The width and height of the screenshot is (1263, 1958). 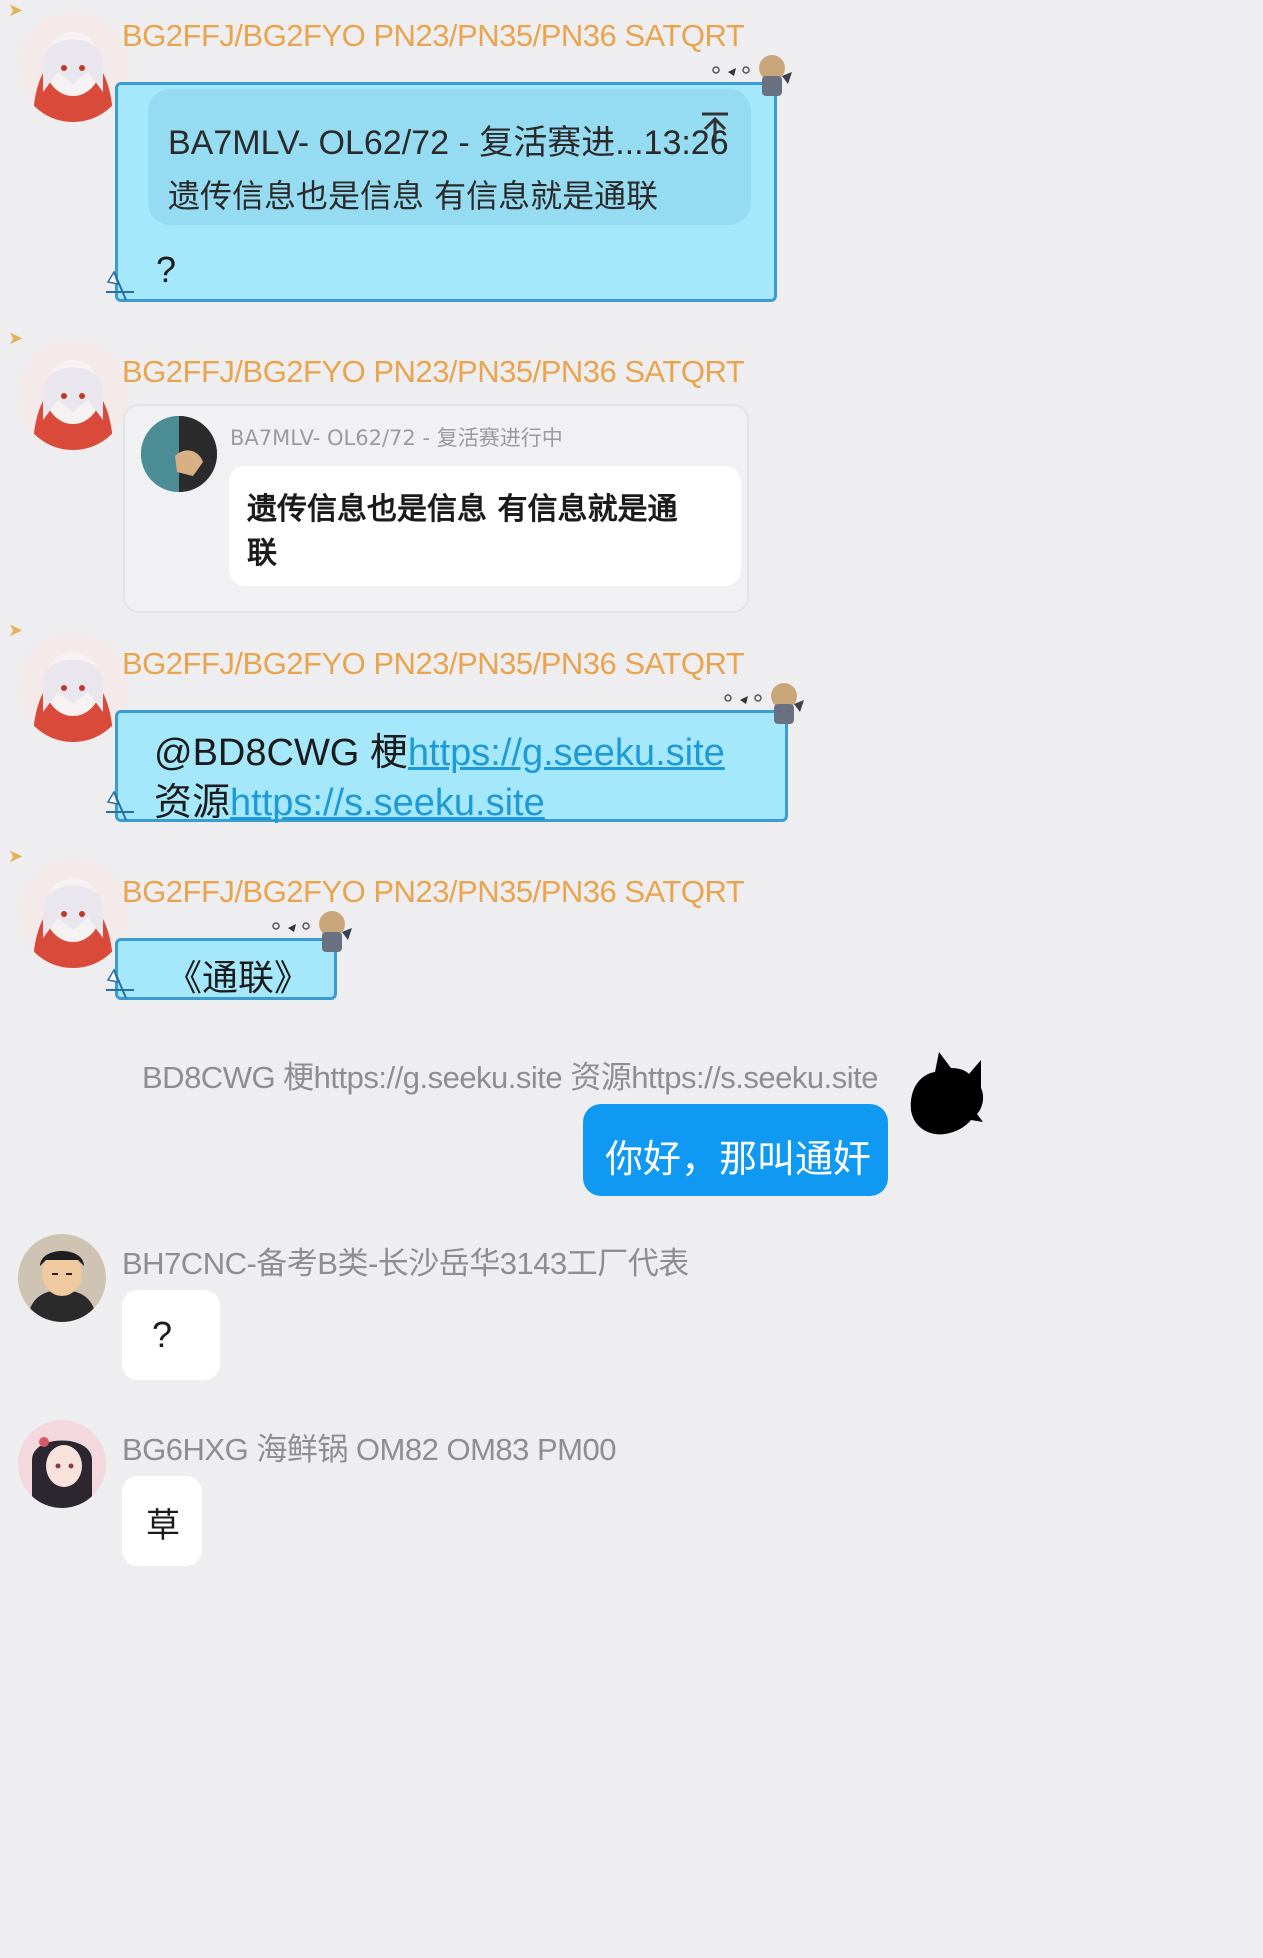 What do you see at coordinates (566, 753) in the screenshot?
I see `link: https://g.seeku.site` at bounding box center [566, 753].